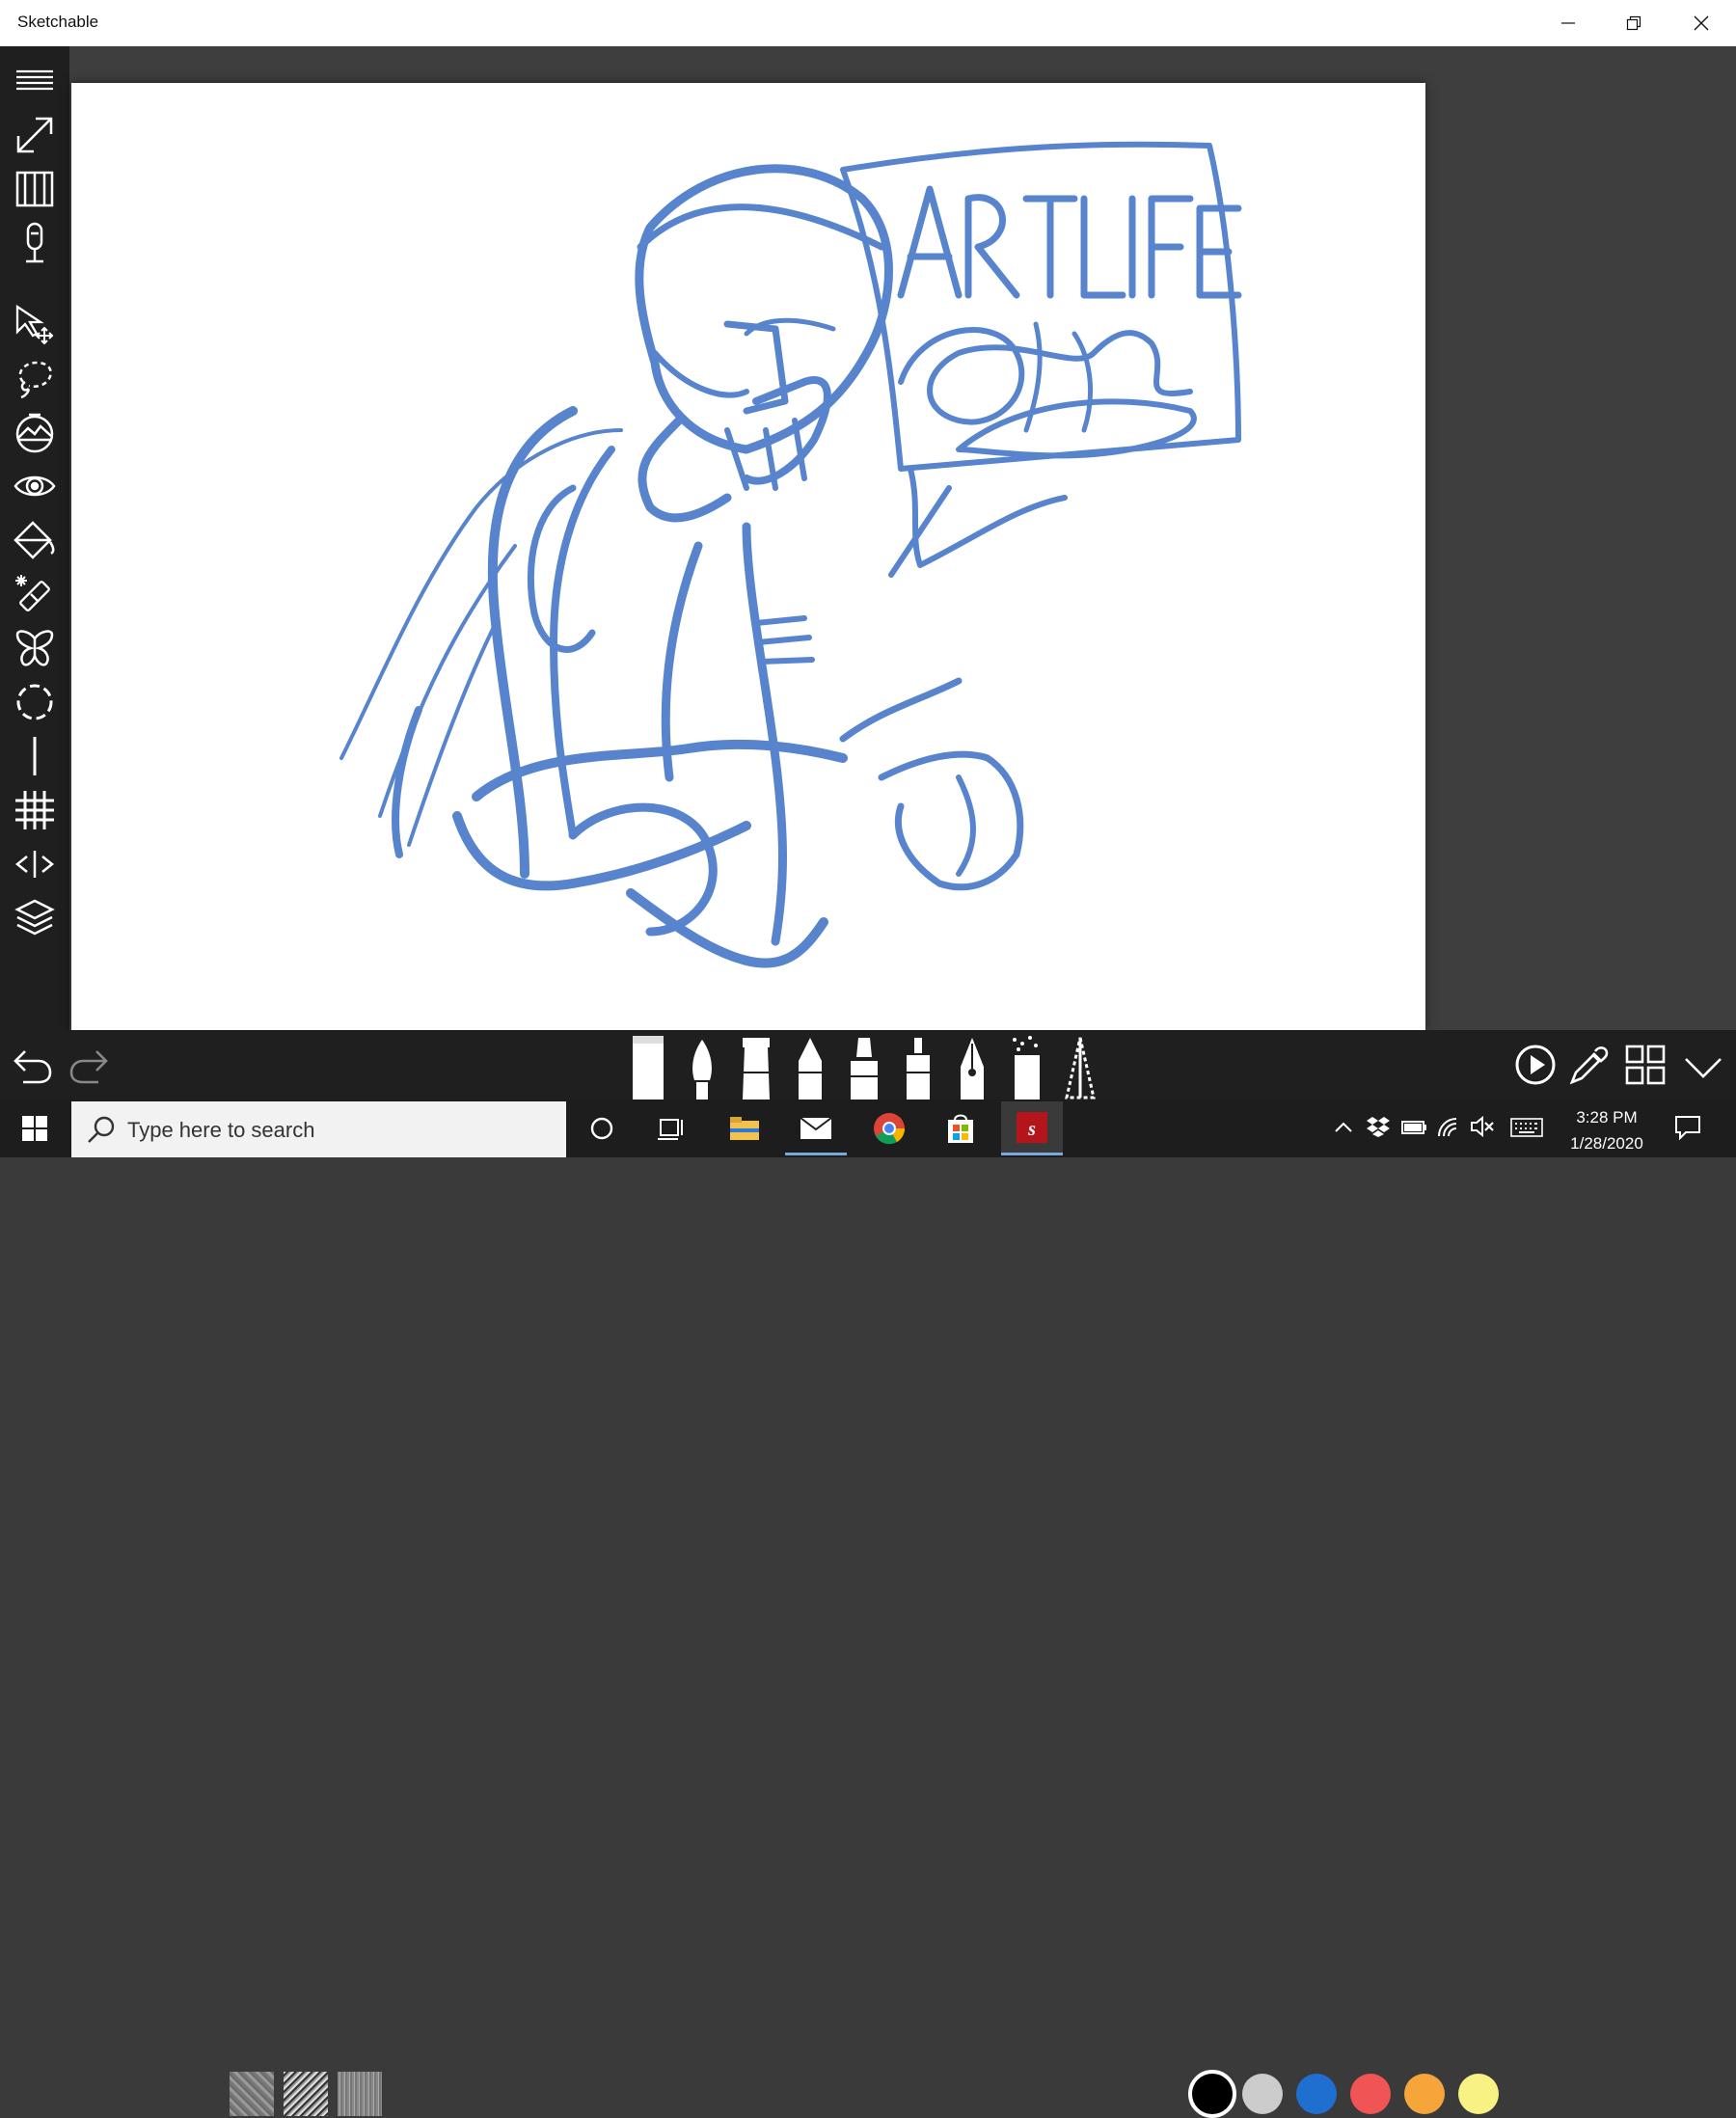 This screenshot has height=2118, width=1736. I want to click on fullscreen-icon, so click(34, 135).